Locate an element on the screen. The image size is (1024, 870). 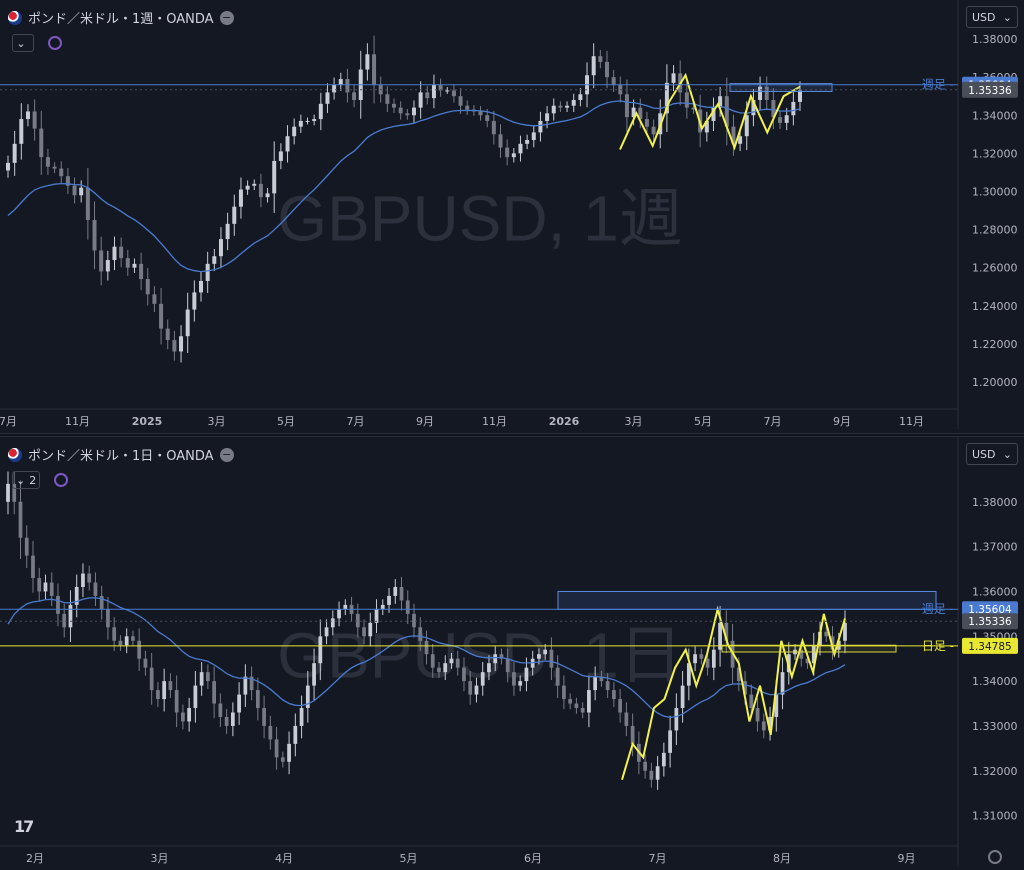
price-tick-label: 1.33000 is located at coordinates (995, 726).